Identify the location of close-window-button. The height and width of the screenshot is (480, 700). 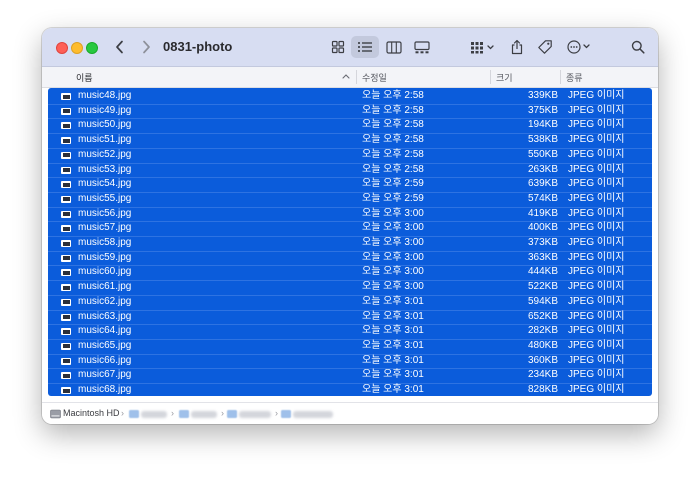
(62, 48).